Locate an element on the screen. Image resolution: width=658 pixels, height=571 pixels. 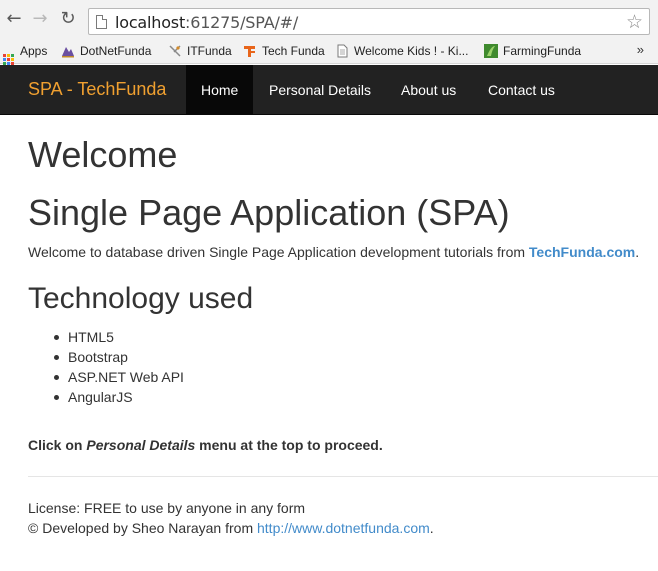
developed-suffix: . is located at coordinates (431, 528).